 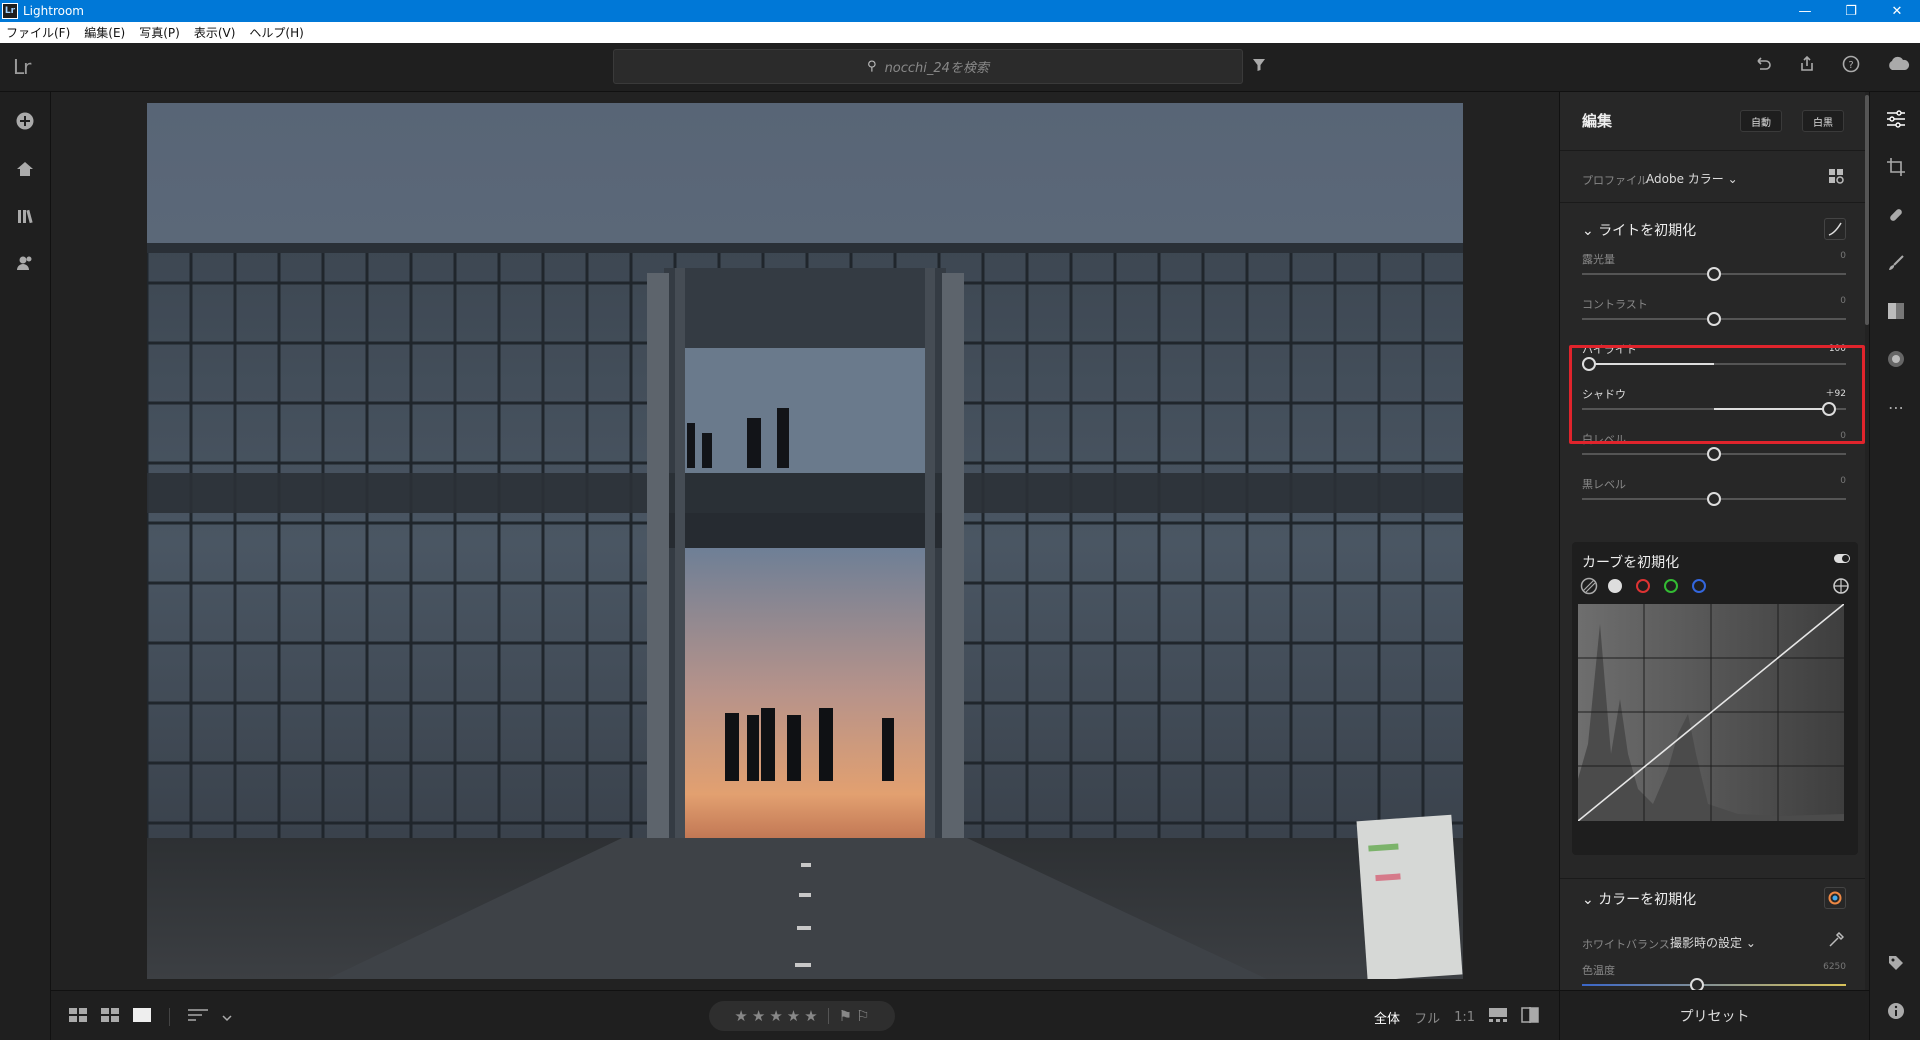 I want to click on square-grid-icon, so click(x=110, y=1016).